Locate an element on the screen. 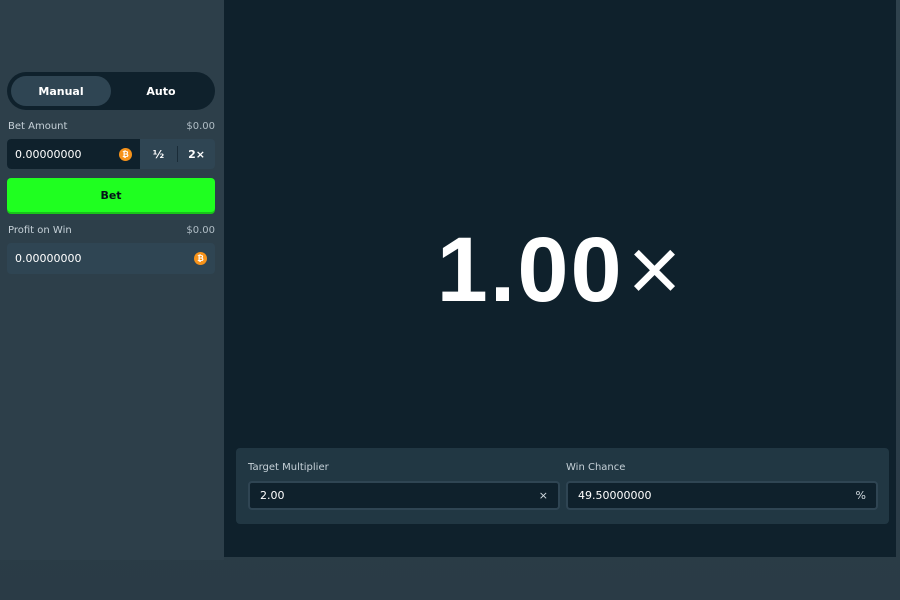 This screenshot has height=600, width=900. win-chance-block: Win Chance 49.50000000 % is located at coordinates (722, 486).